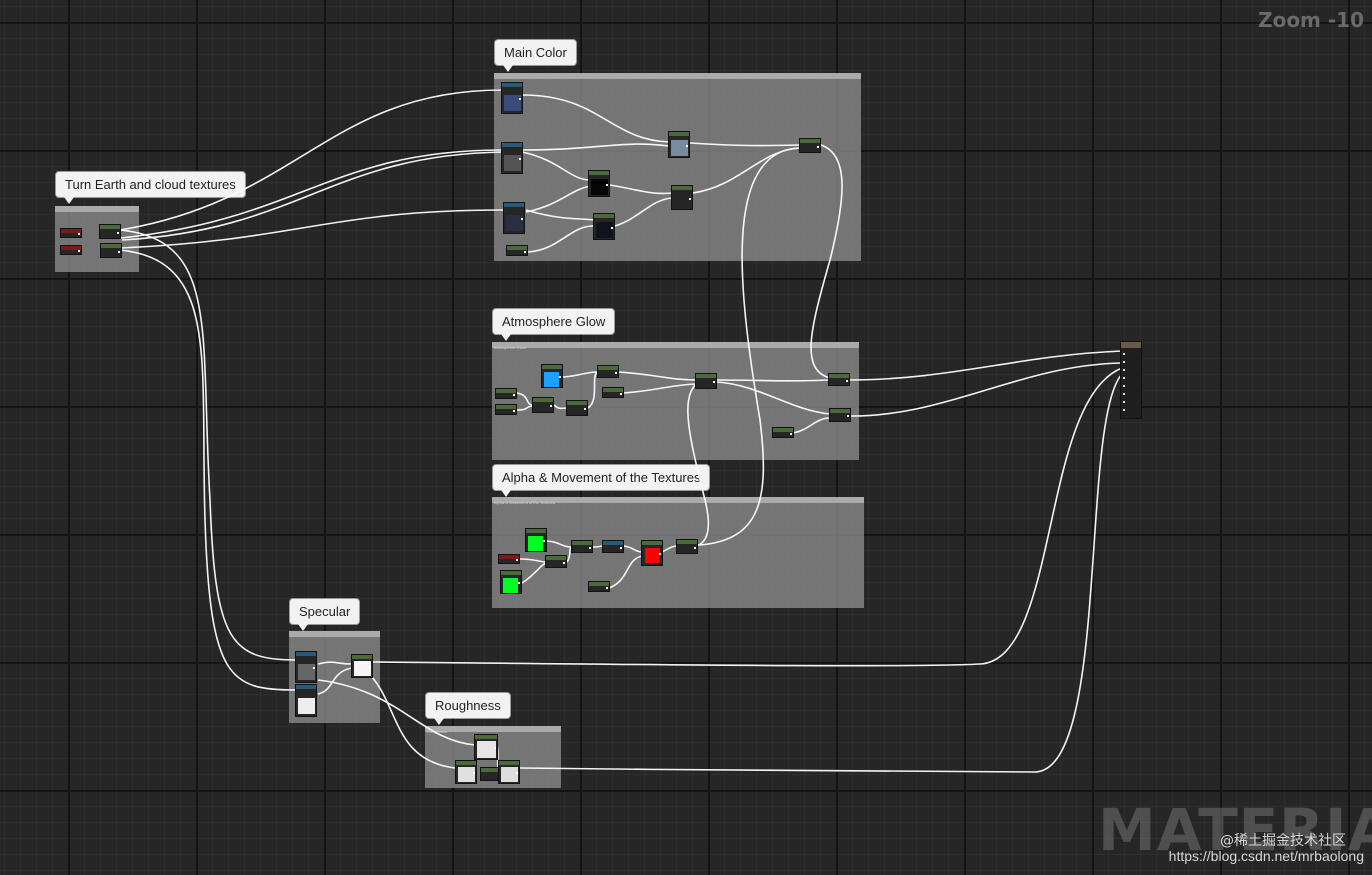 Image resolution: width=1372 pixels, height=875 pixels. What do you see at coordinates (466, 772) in the screenshot?
I see `one-minus-node` at bounding box center [466, 772].